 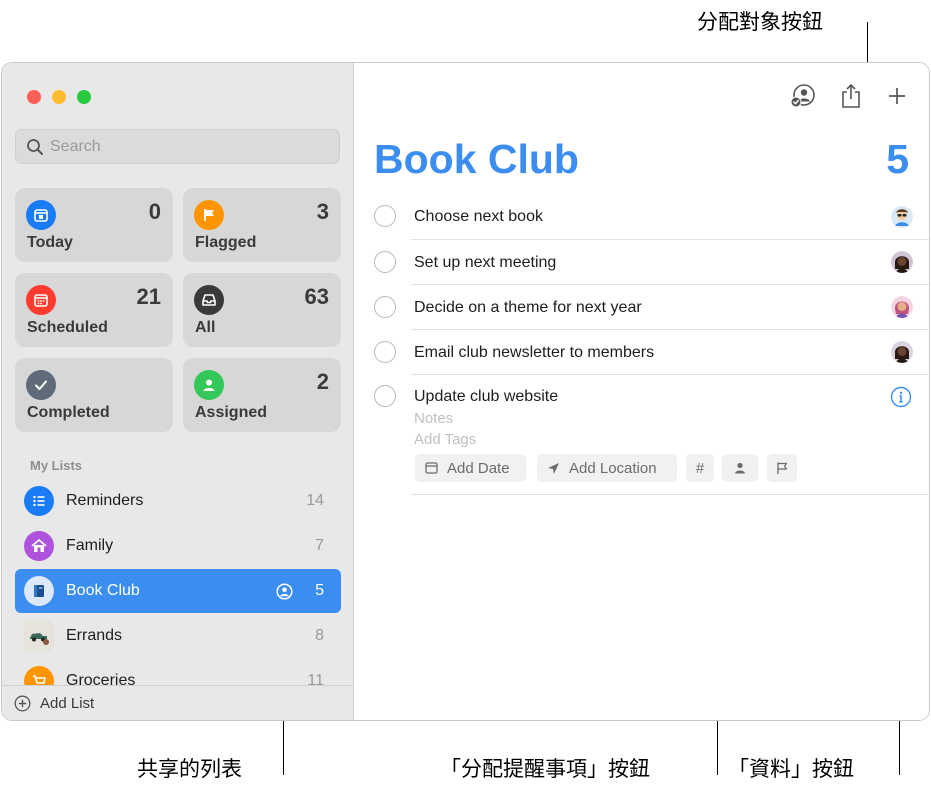 I want to click on reminder-row: Set up next meeting, so click(x=641, y=262).